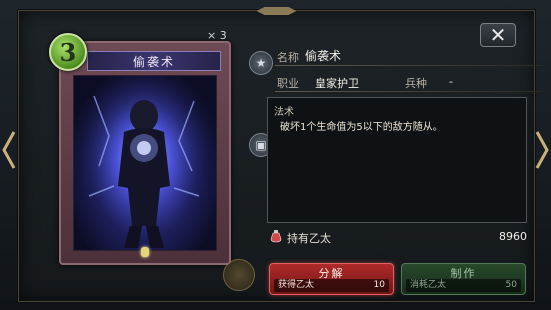 This screenshot has height=310, width=551. What do you see at coordinates (145, 252) in the screenshot?
I see `card-gem` at bounding box center [145, 252].